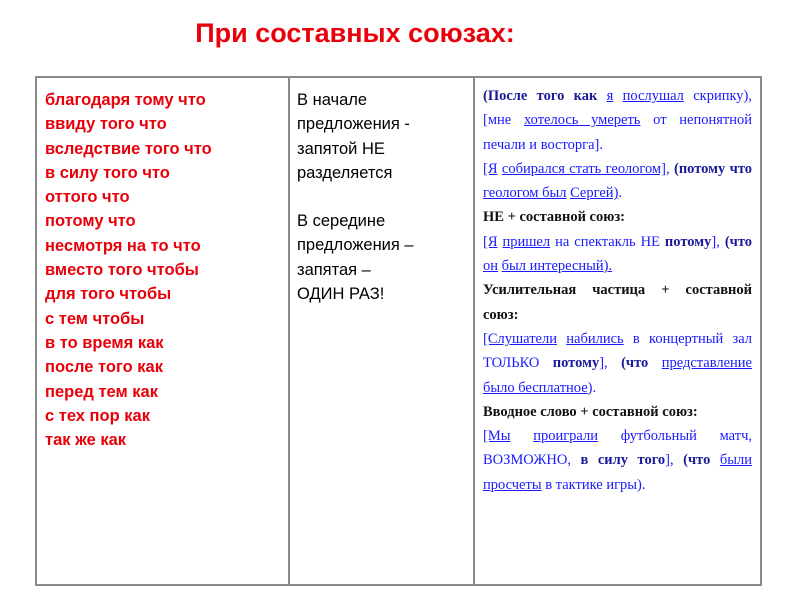 This screenshot has height=600, width=800. Describe the element at coordinates (540, 96) in the screenshot. I see `text-segment: (После того как` at that location.